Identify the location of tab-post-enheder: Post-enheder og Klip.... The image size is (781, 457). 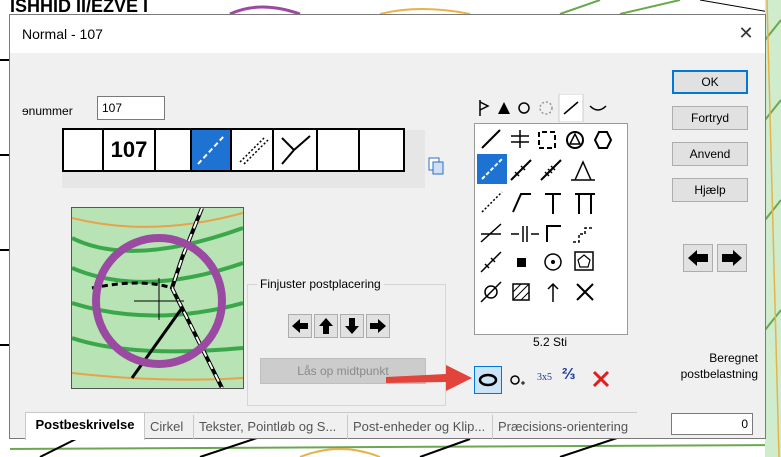
(416, 427).